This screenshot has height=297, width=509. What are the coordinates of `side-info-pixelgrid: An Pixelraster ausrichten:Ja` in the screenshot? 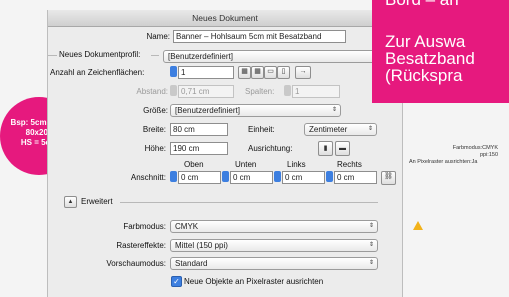 It's located at (443, 162).